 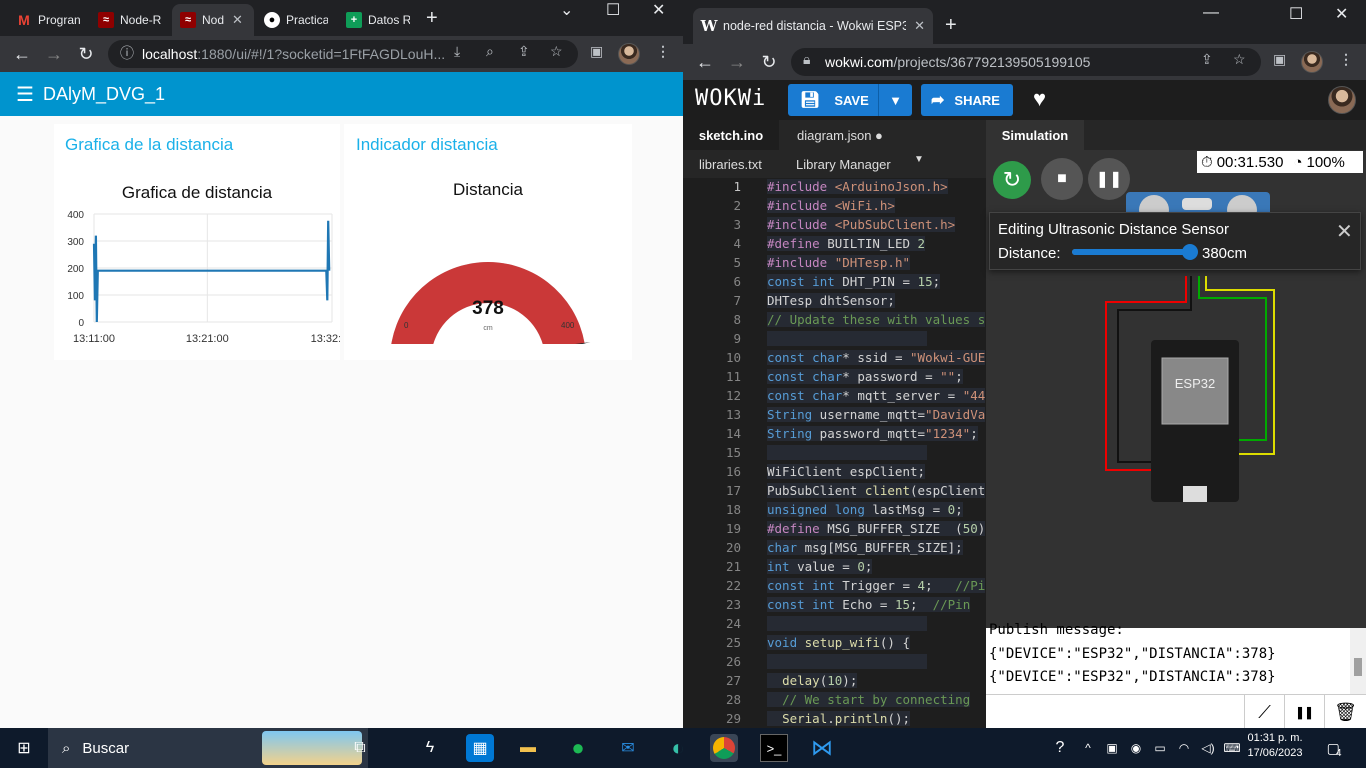 What do you see at coordinates (1338, 753) in the screenshot?
I see `notification-count: 4` at bounding box center [1338, 753].